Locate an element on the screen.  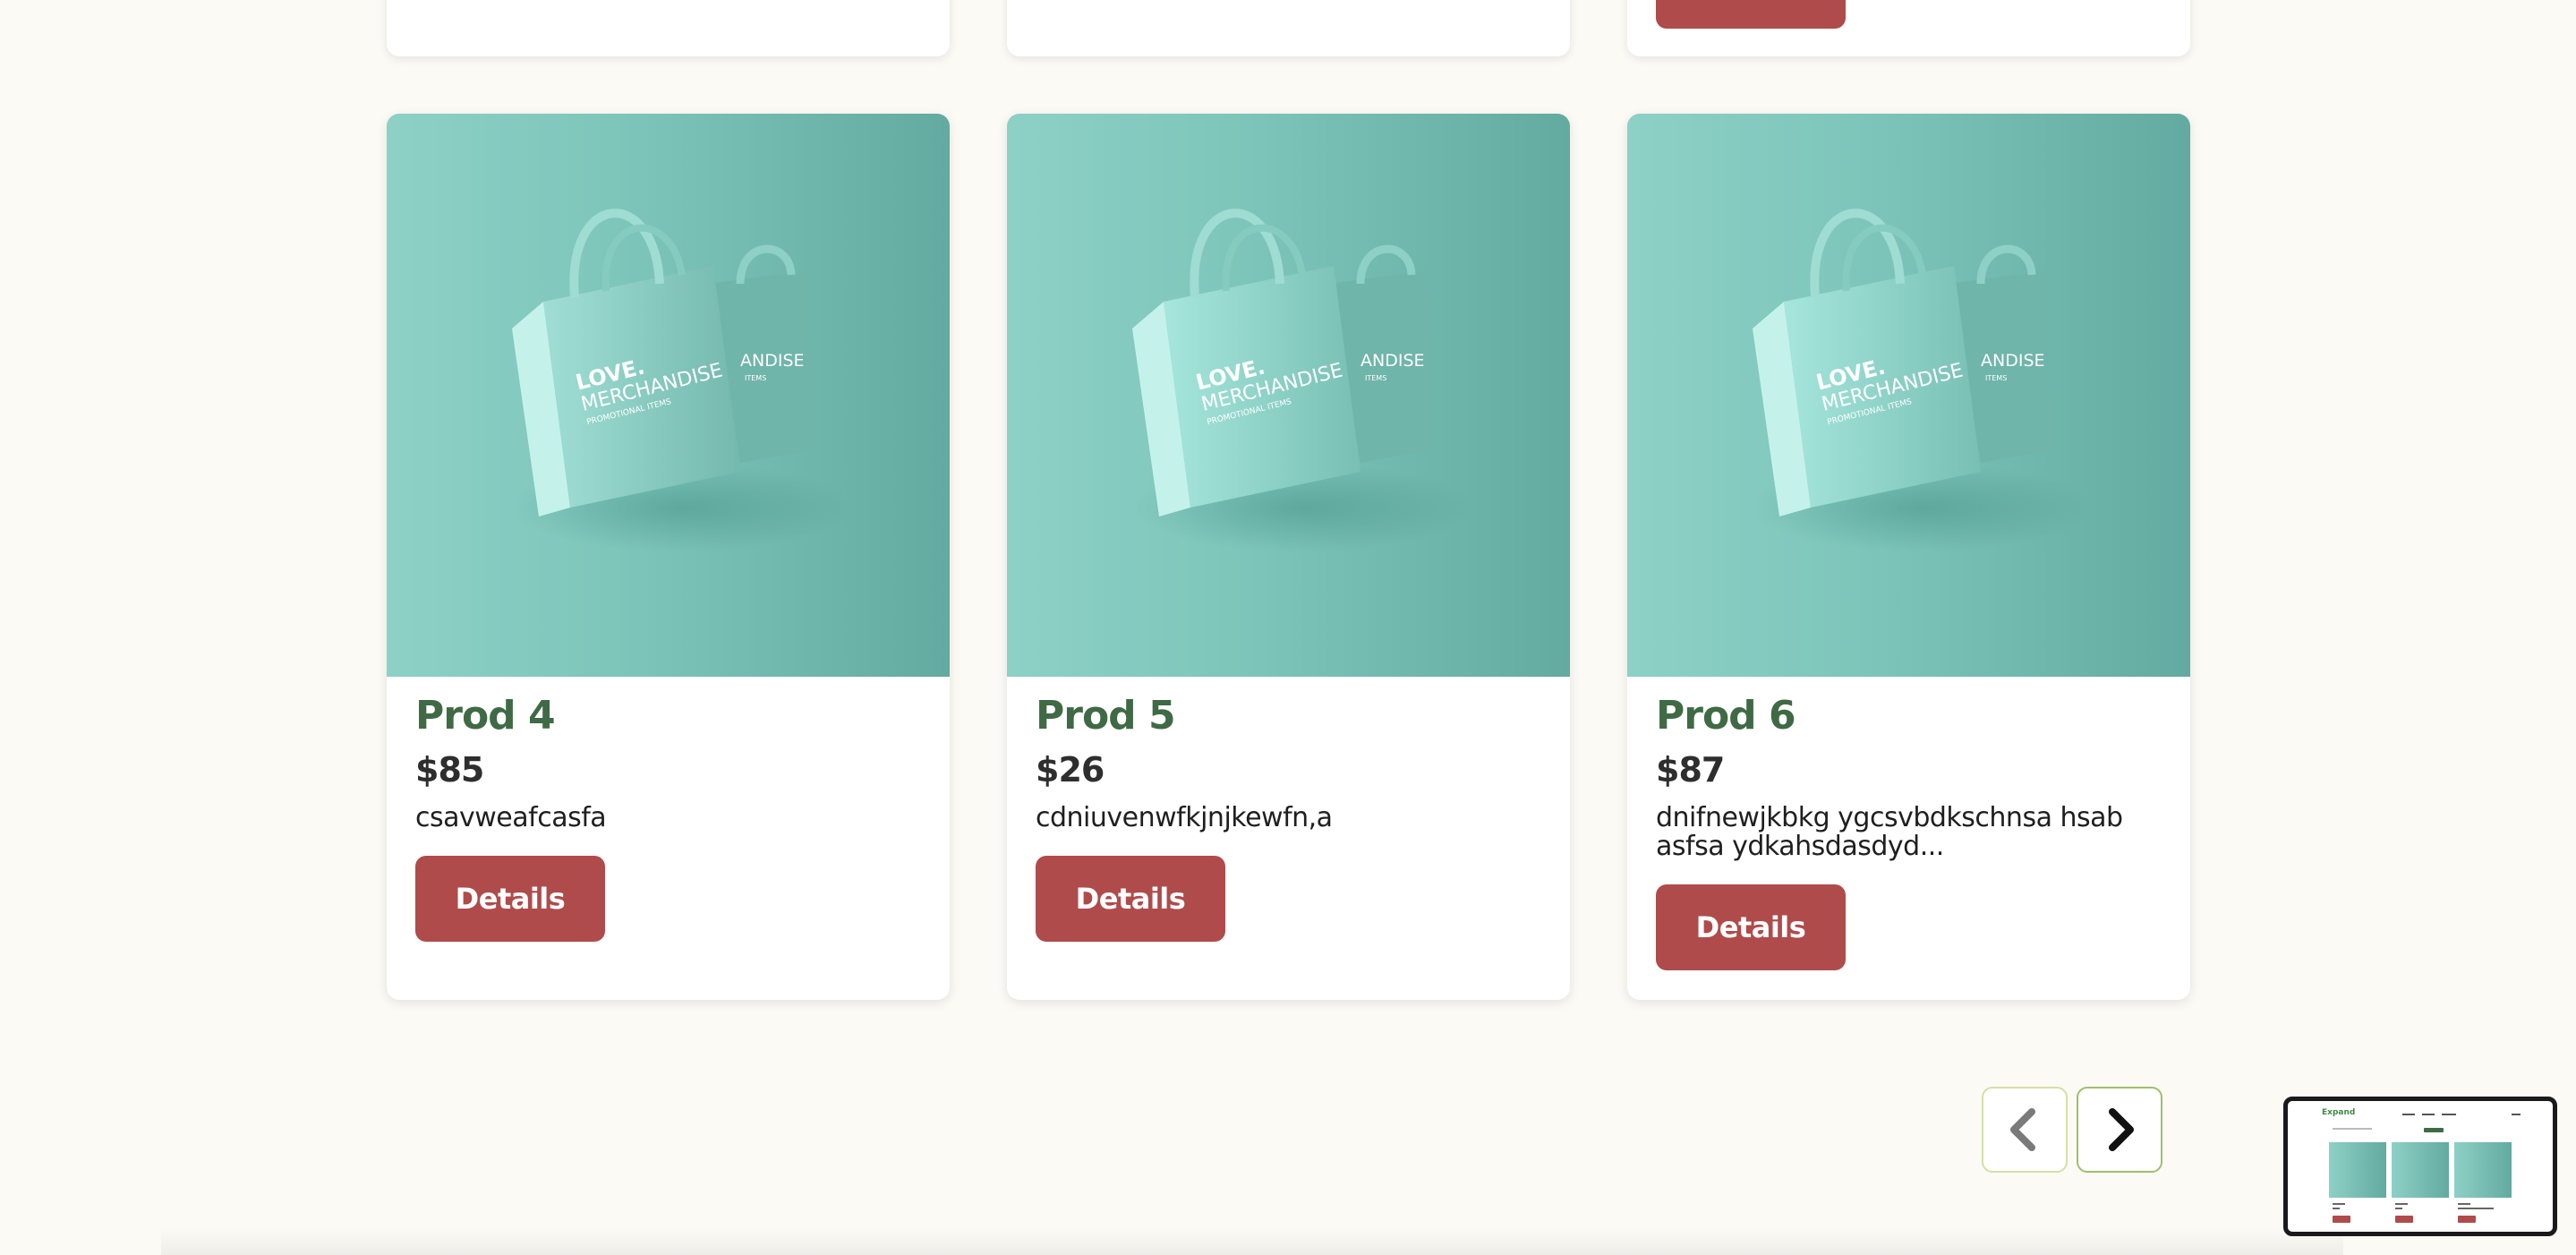
product-title: Prod 4 is located at coordinates (485, 715).